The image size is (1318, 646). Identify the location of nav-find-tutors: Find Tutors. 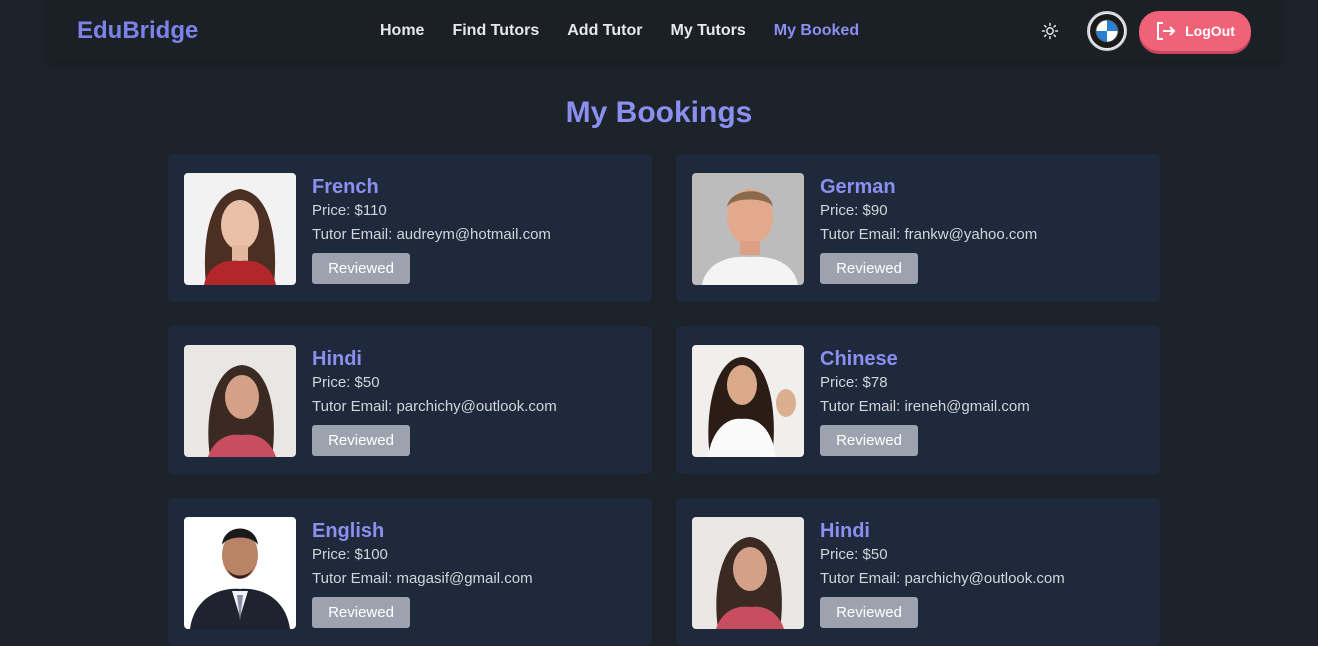
(495, 31).